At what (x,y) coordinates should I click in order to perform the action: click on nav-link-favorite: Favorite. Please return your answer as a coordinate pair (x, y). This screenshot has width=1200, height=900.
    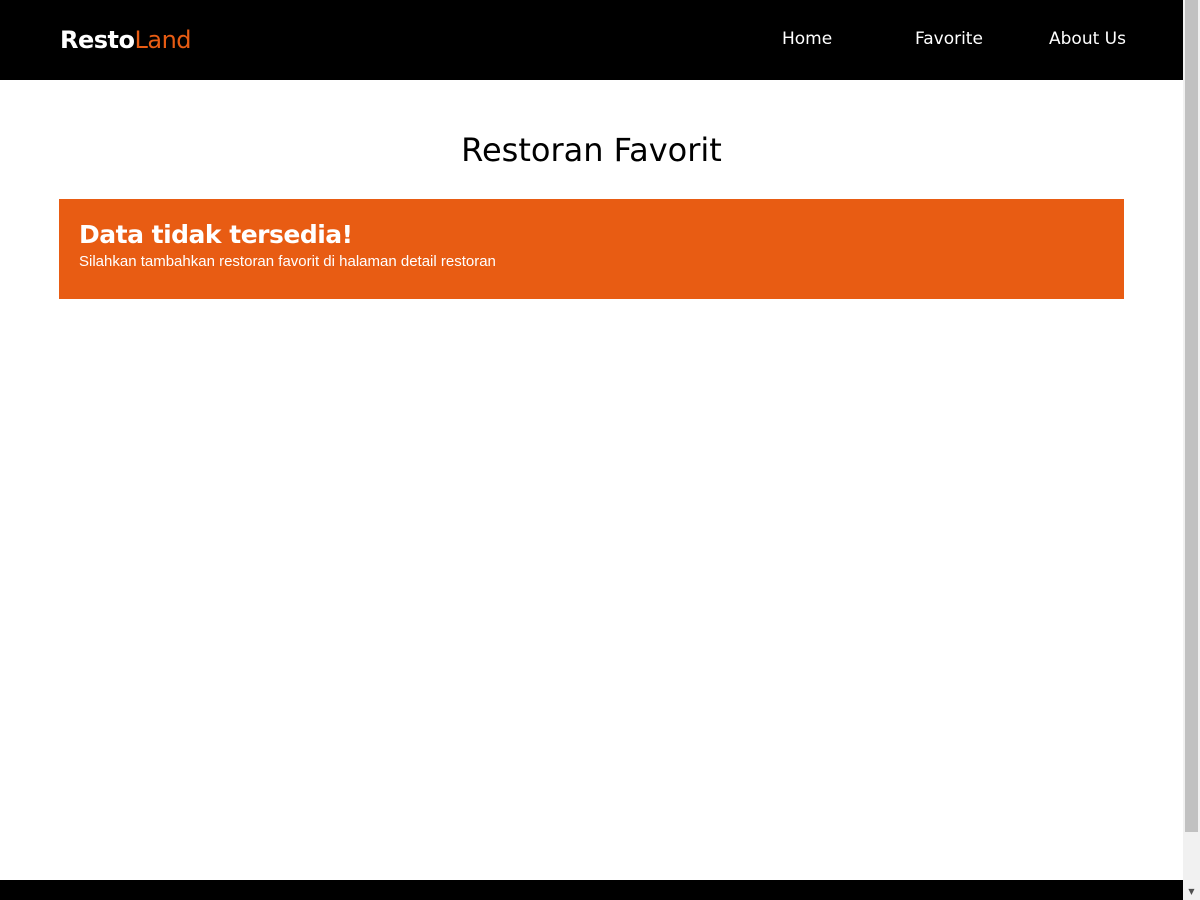
    Looking at the image, I should click on (949, 39).